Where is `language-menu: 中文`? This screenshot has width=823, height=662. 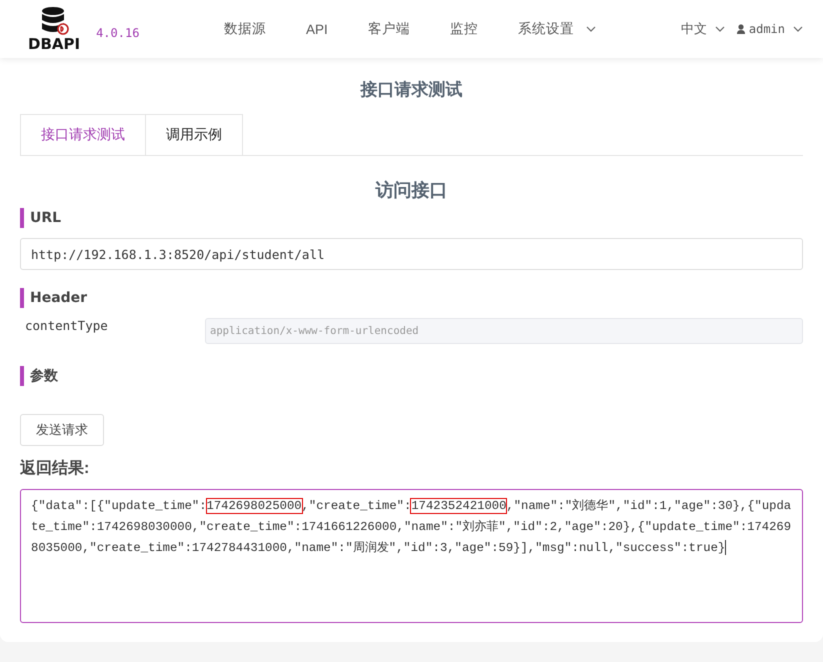 language-menu: 中文 is located at coordinates (696, 29).